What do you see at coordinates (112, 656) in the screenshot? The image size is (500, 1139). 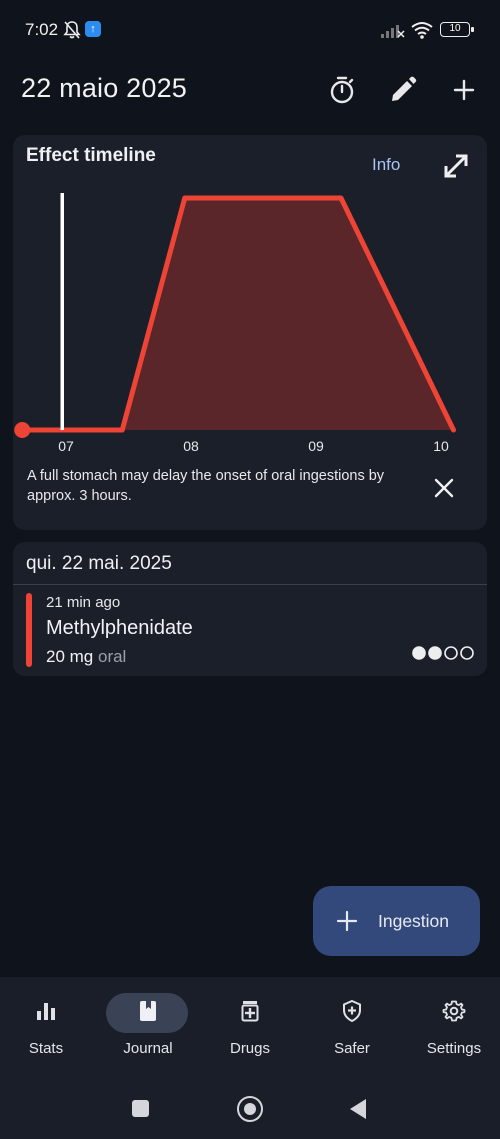 I see `ingestion-route: oral` at bounding box center [112, 656].